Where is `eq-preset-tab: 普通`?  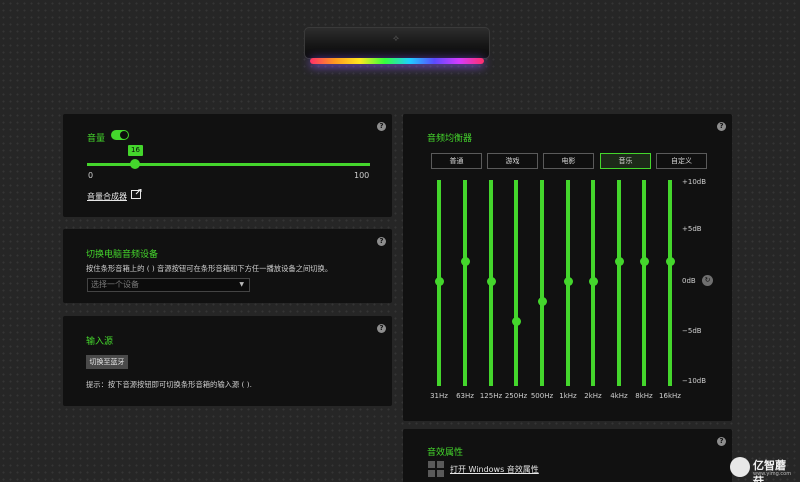
eq-preset-tab: 普通 is located at coordinates (456, 161).